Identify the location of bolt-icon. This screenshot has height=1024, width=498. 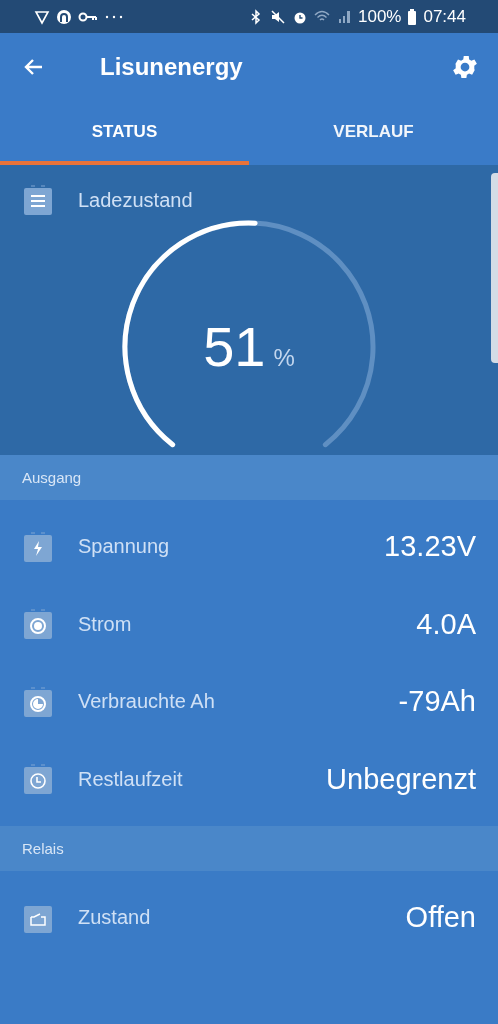
(38, 546).